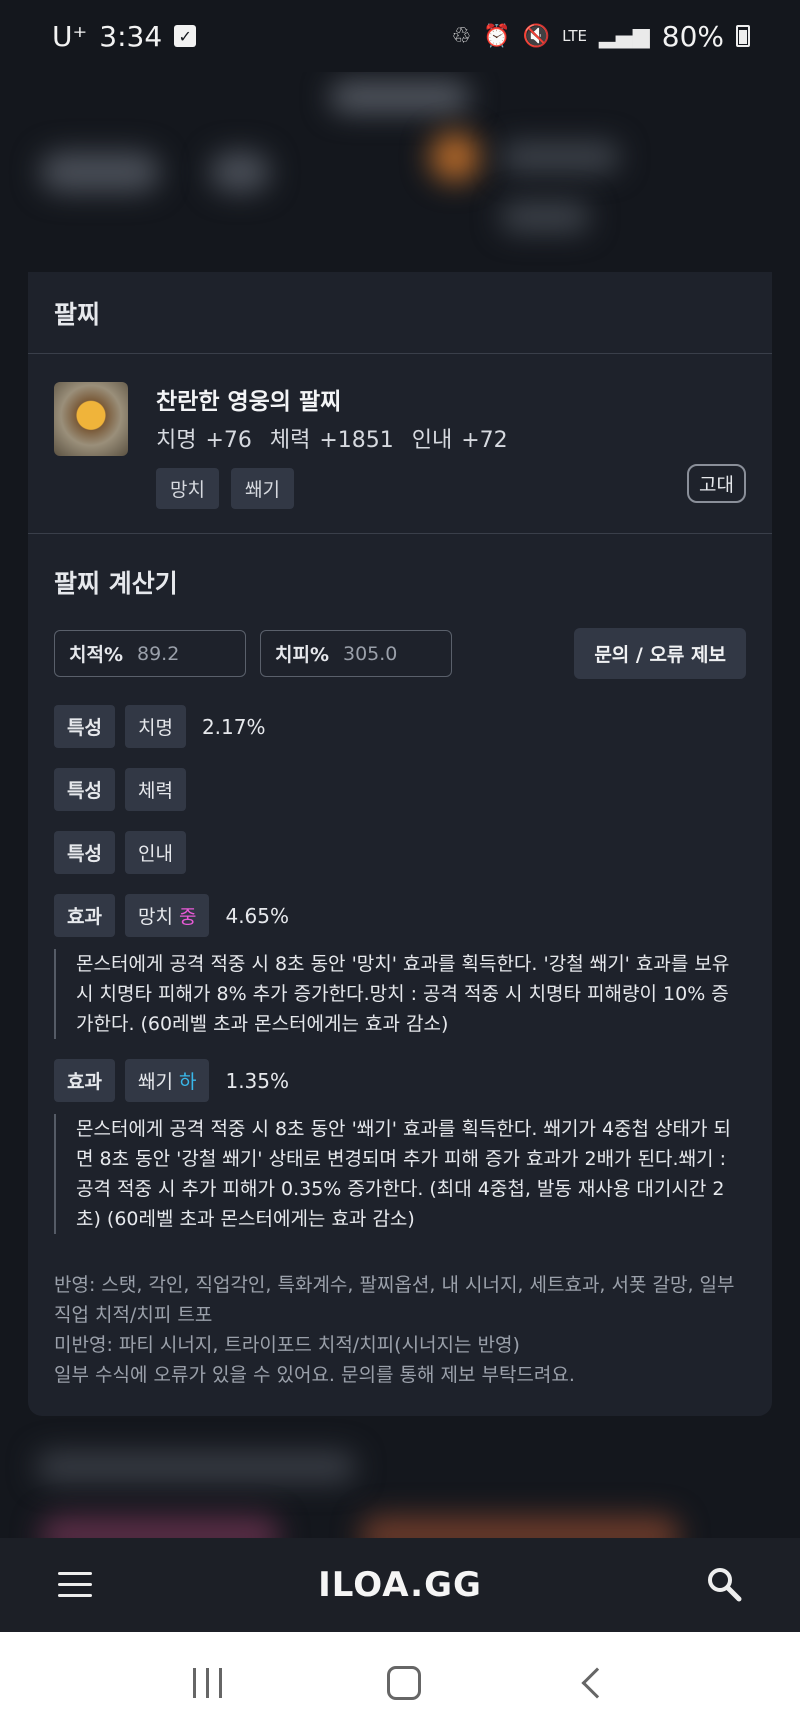 The image size is (800, 1733). I want to click on carrier-label: U⁺, so click(70, 36).